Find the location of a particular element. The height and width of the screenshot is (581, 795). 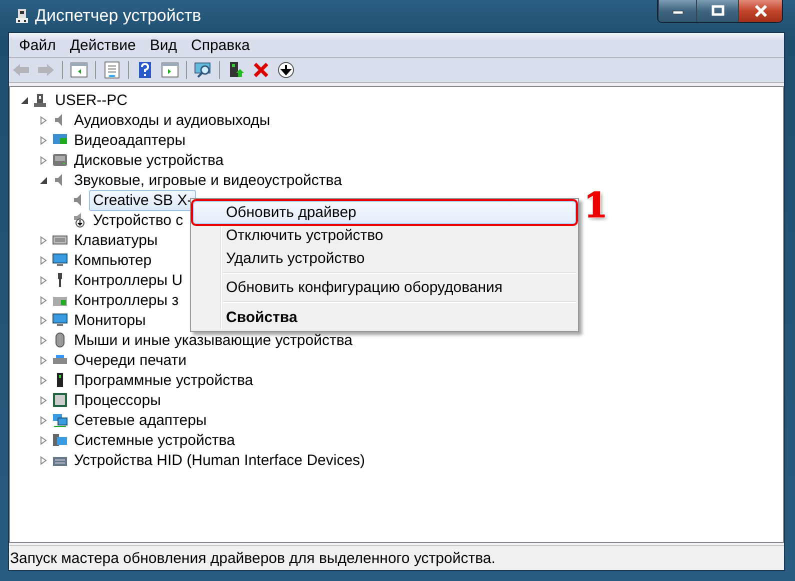

down-arrow-circle-icon is located at coordinates (286, 70).